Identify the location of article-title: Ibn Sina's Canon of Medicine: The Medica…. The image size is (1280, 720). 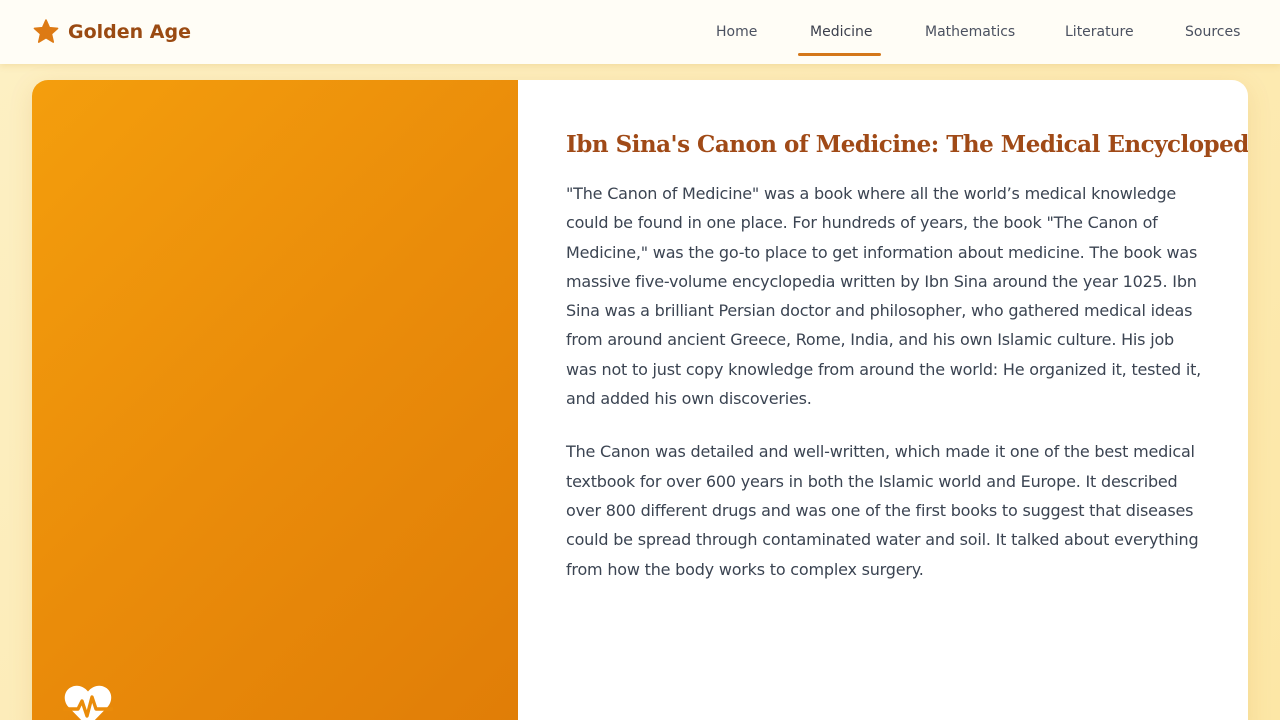
(907, 144).